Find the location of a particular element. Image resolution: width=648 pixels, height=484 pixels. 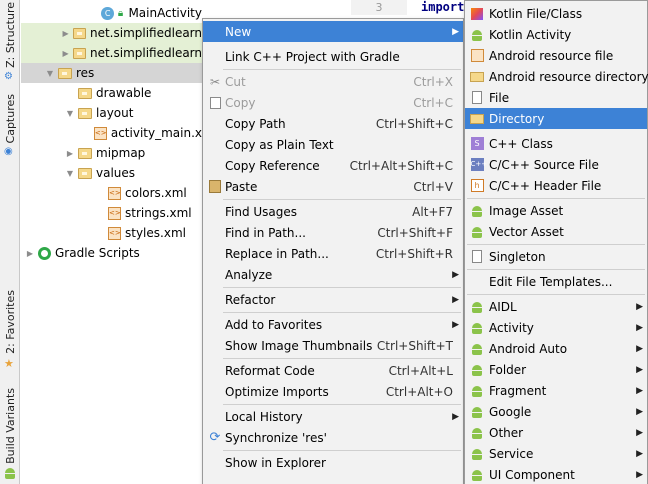

menu-item-paste: Paste Ctrl+V is located at coordinates (333, 186).